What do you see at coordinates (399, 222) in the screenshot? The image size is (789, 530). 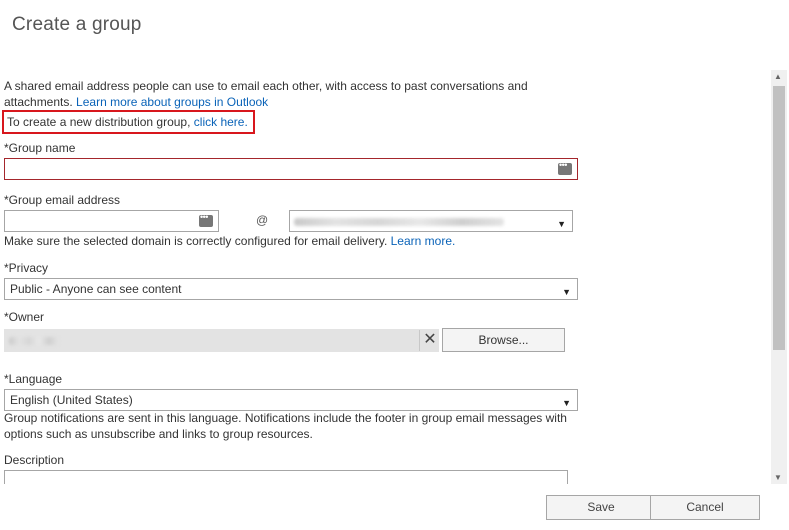 I see `blurred-domain-value` at bounding box center [399, 222].